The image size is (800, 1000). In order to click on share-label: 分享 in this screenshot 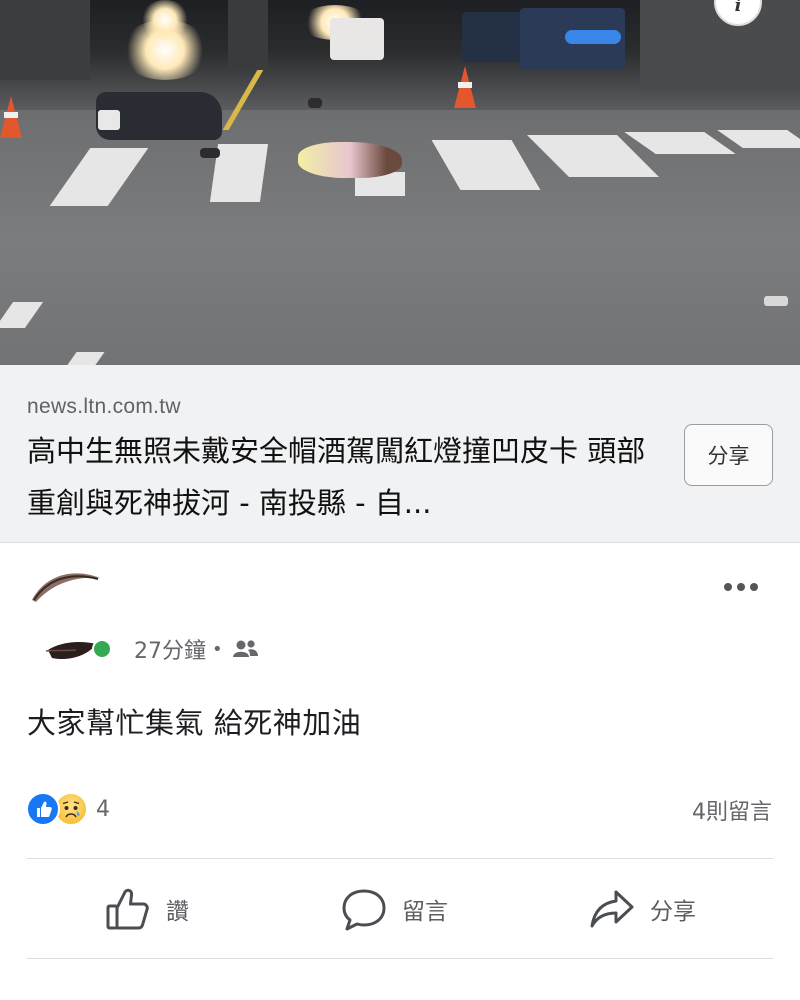, I will do `click(673, 912)`.